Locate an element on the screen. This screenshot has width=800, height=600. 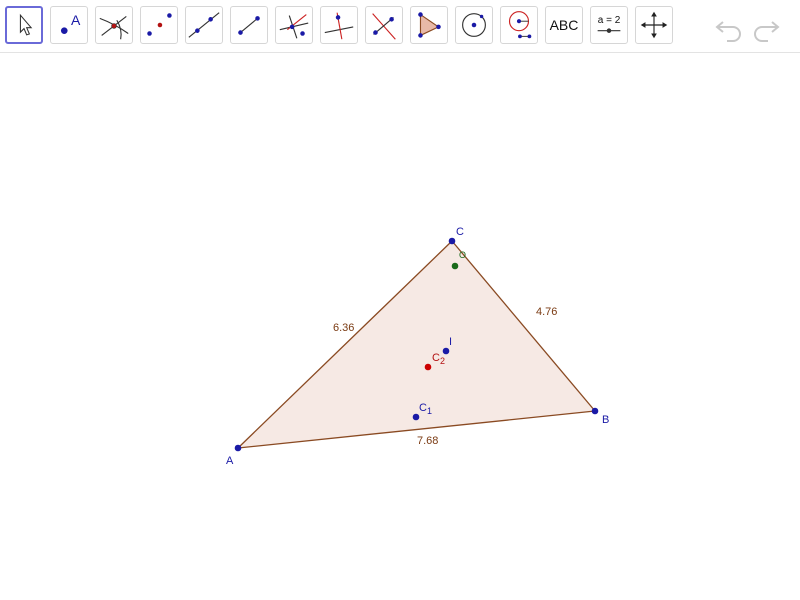
move-graphics-view-icon is located at coordinates (654, 25).